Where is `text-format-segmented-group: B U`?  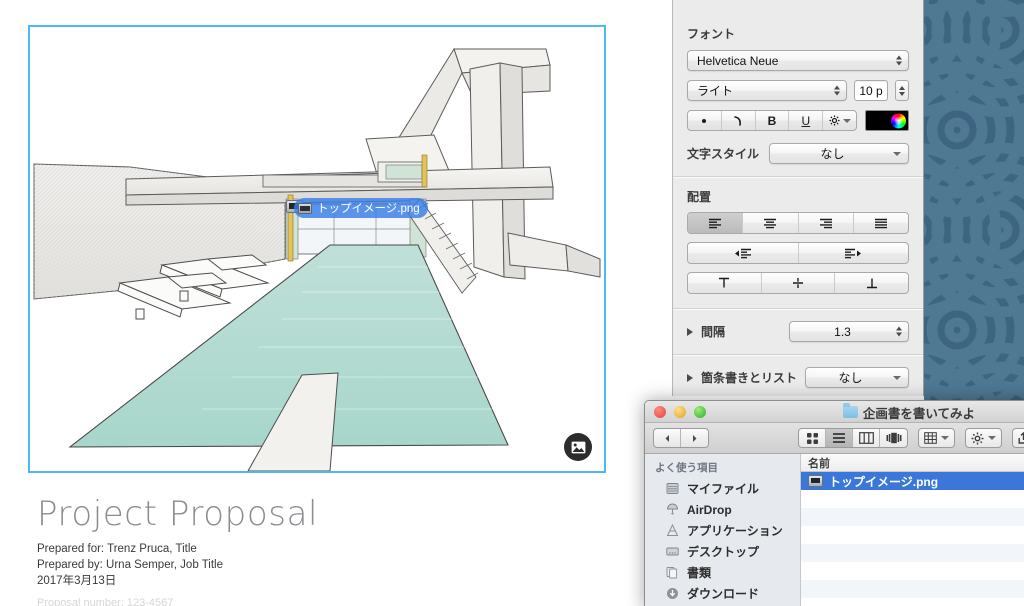 text-format-segmented-group: B U is located at coordinates (772, 120).